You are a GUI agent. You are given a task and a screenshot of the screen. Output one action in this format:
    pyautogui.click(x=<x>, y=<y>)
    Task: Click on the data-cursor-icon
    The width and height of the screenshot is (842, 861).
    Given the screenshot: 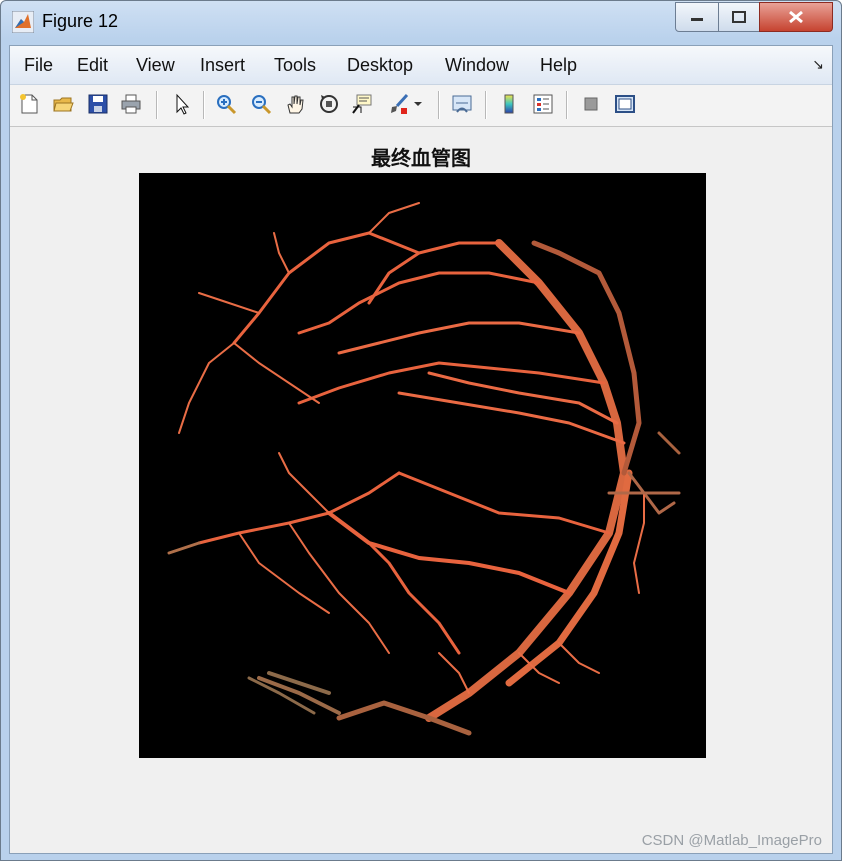 What is the action you would take?
    pyautogui.click(x=362, y=104)
    